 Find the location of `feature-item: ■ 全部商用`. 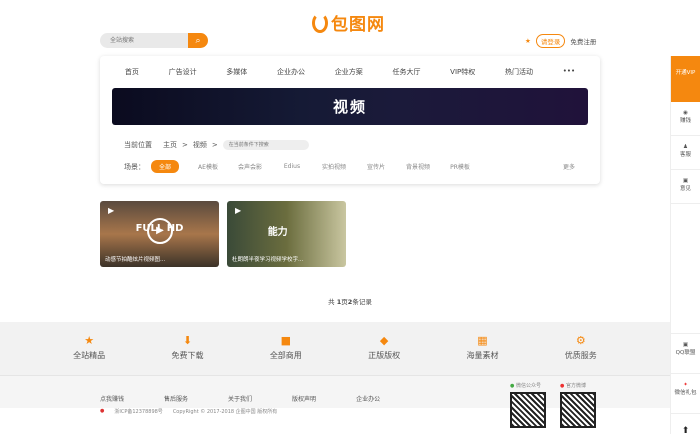

feature-item: ■ 全部商用 is located at coordinates (286, 348).